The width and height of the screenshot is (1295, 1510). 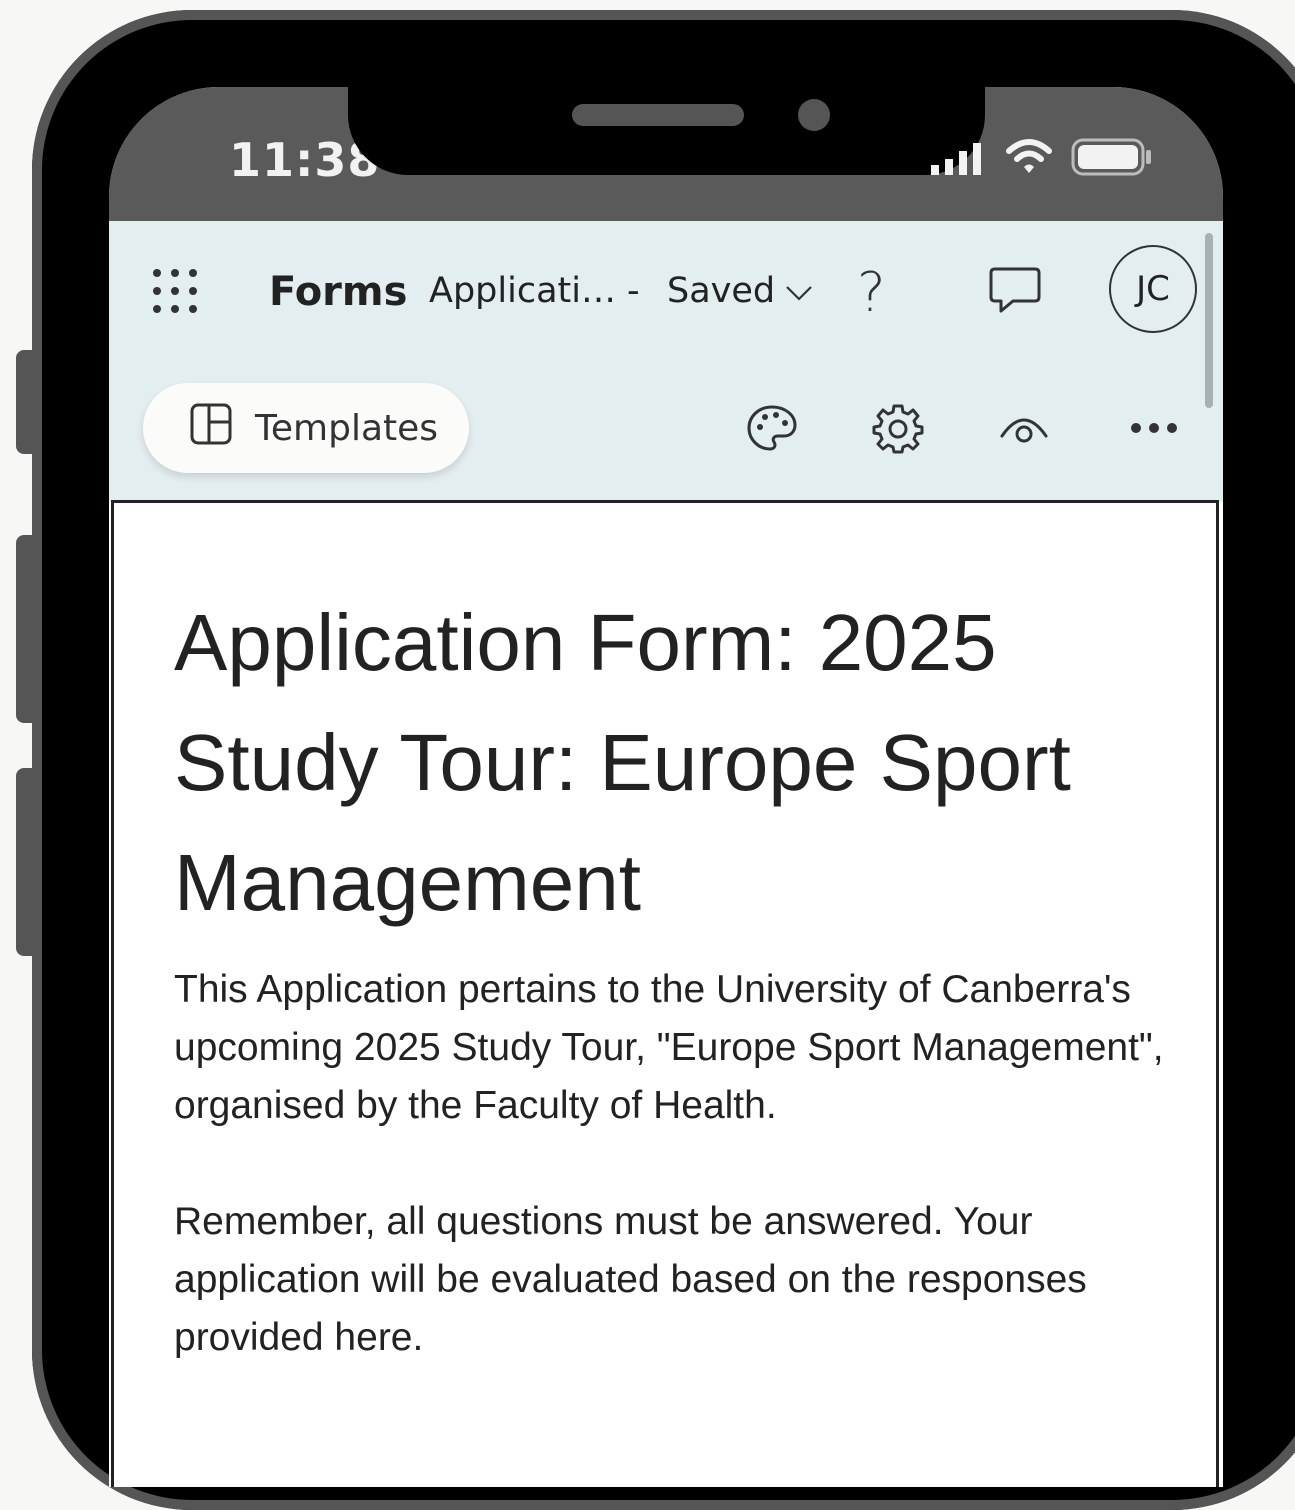 What do you see at coordinates (1153, 289) in the screenshot?
I see `avatar: JC` at bounding box center [1153, 289].